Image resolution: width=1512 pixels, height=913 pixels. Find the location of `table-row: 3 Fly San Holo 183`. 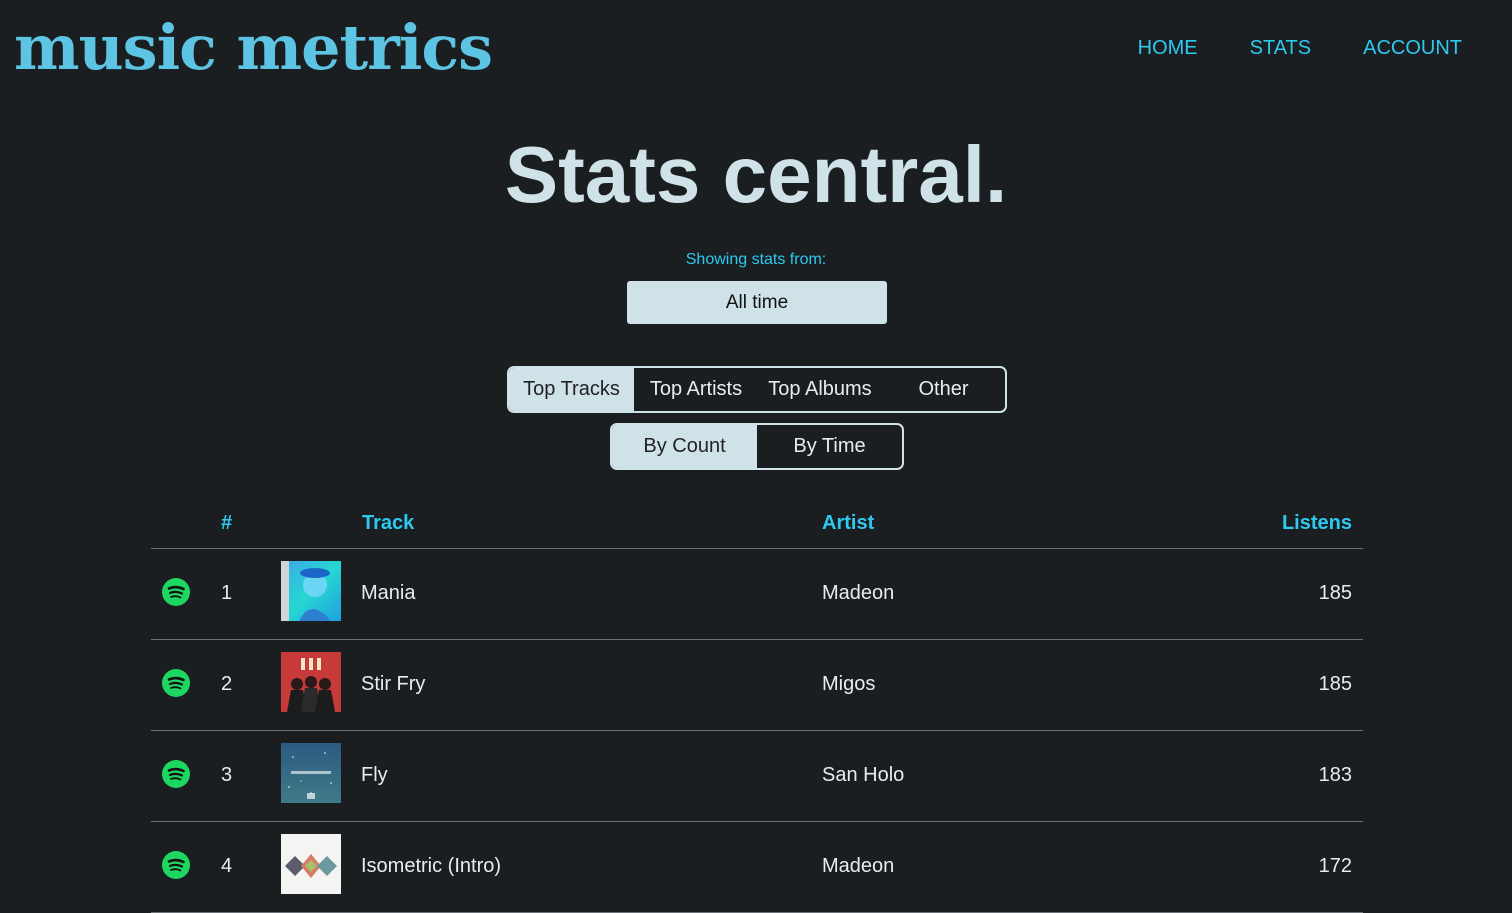

table-row: 3 Fly San Holo 183 is located at coordinates (757, 776).